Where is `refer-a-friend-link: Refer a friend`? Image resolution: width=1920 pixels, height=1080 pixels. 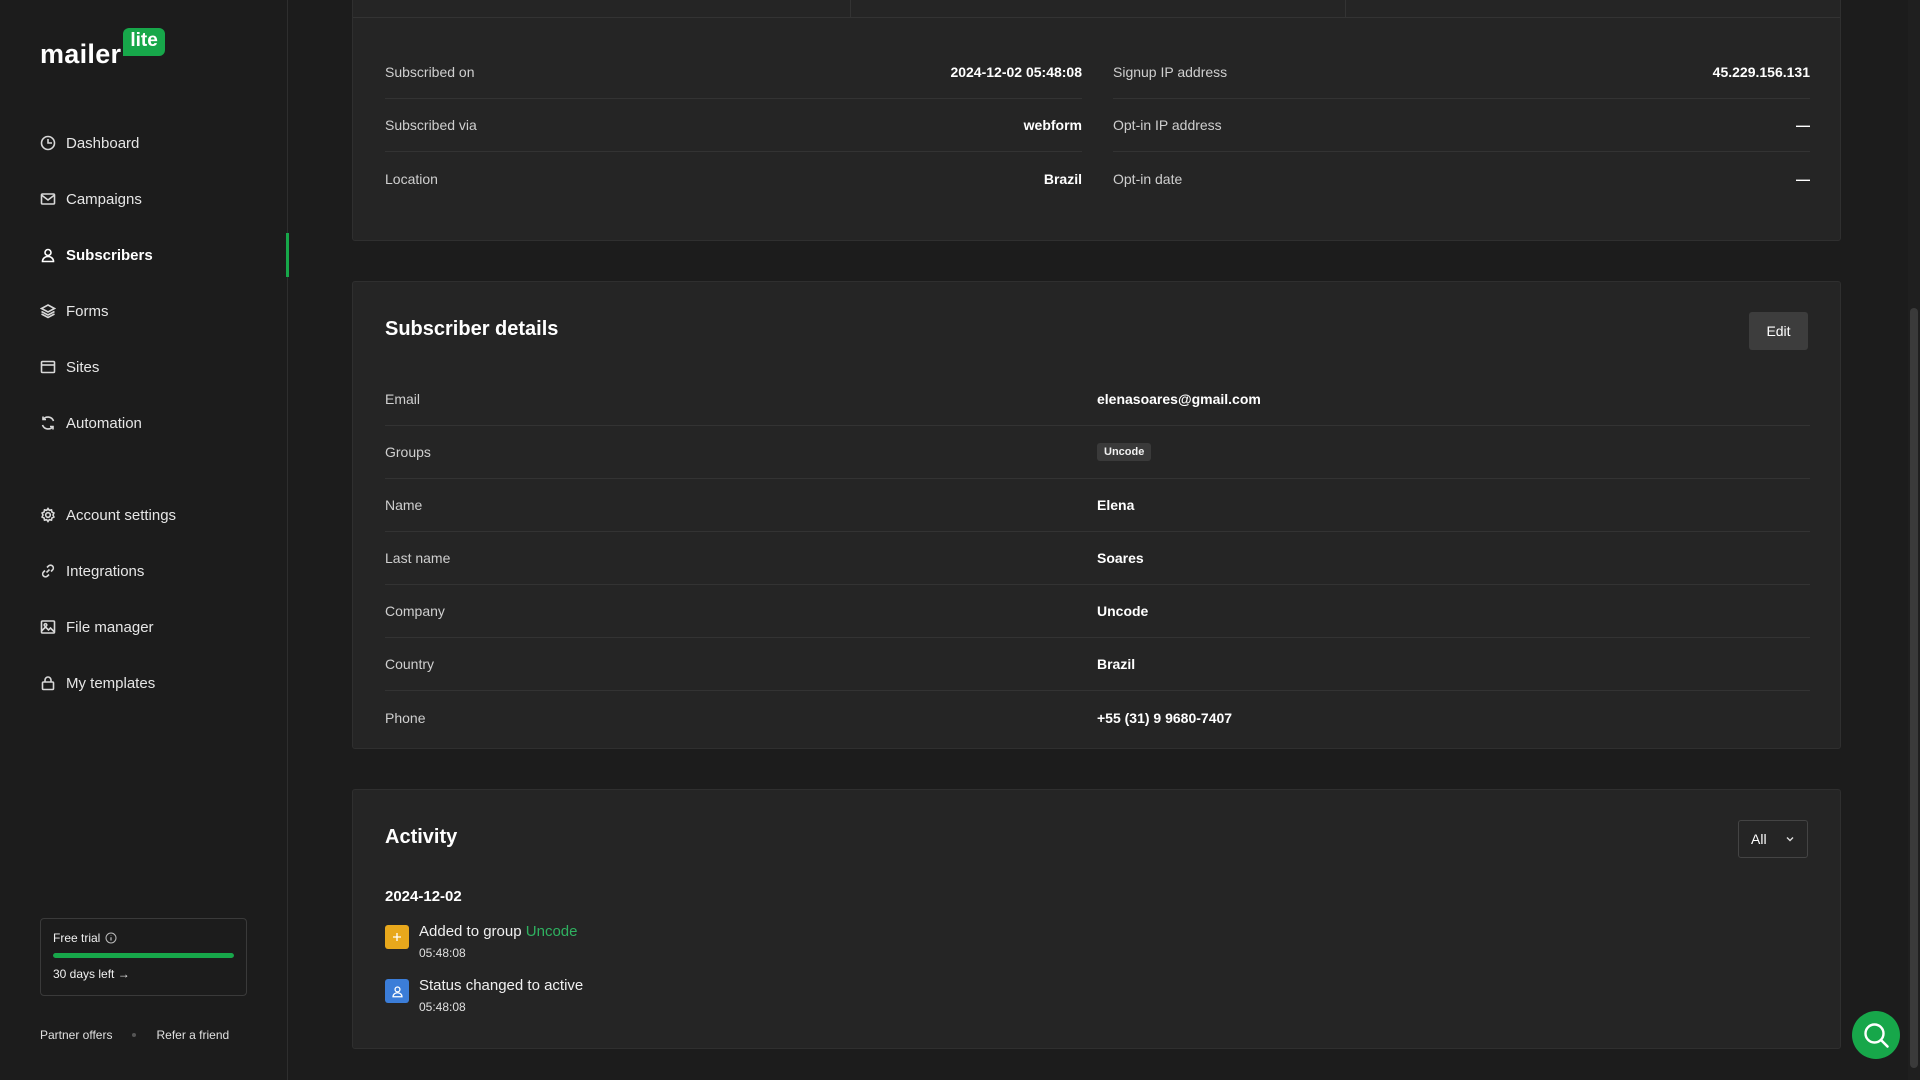 refer-a-friend-link: Refer a friend is located at coordinates (192, 1035).